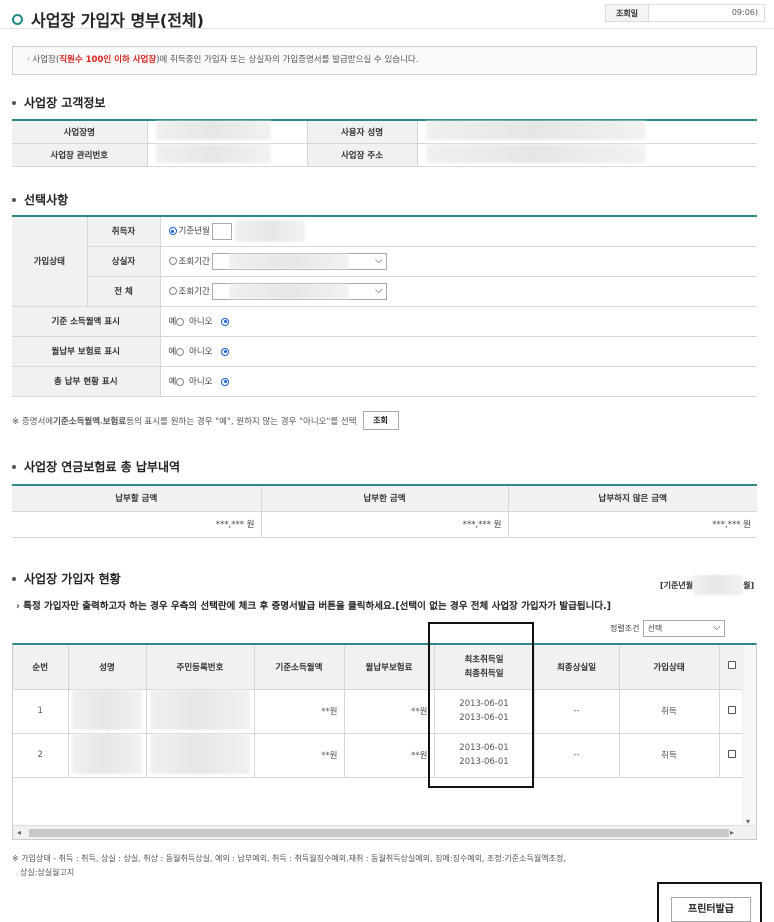  I want to click on col-premium: 월납부보험료, so click(389, 667).